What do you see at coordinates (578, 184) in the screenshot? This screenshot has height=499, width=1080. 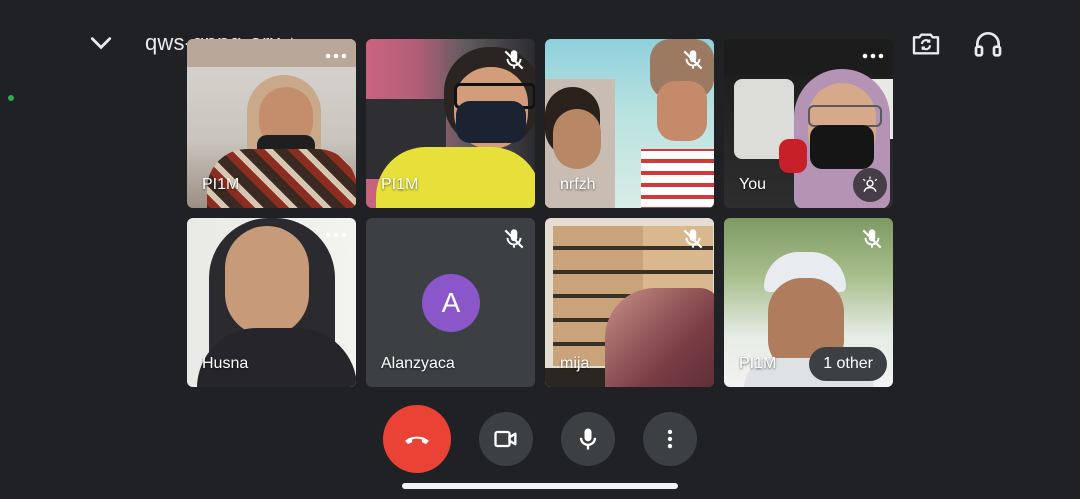 I see `participant-name: nrfzh` at bounding box center [578, 184].